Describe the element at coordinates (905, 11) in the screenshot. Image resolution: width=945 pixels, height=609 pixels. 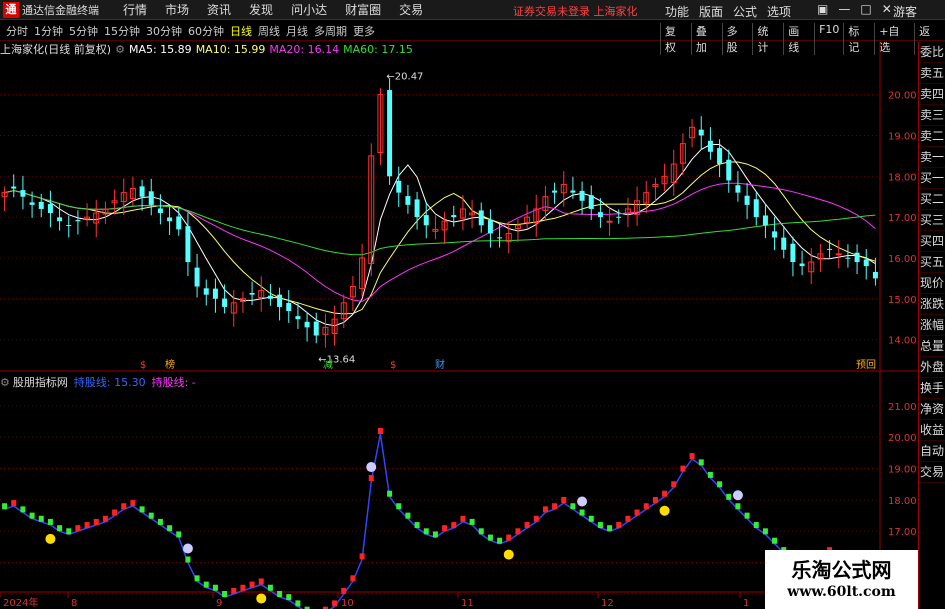
I see `guest-user: 游客` at that location.